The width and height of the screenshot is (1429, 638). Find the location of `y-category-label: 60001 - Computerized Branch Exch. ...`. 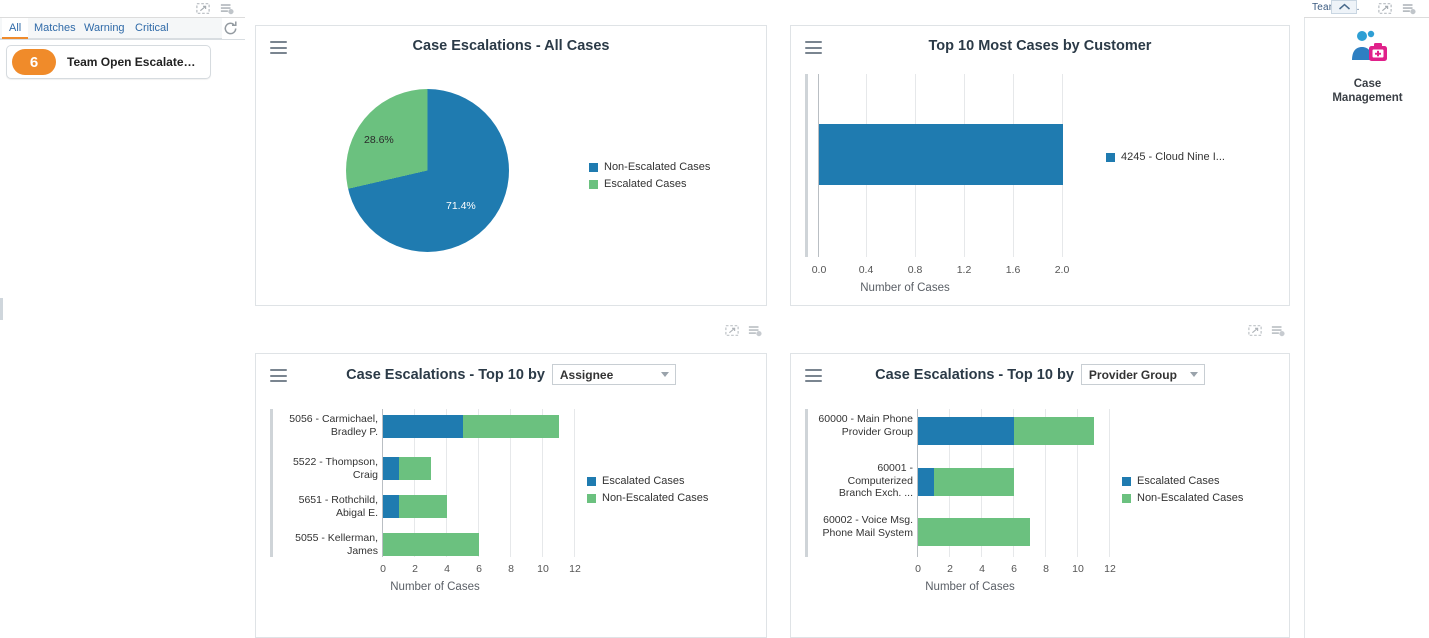

y-category-label: 60001 - Computerized Branch Exch. ... is located at coordinates (875, 480).